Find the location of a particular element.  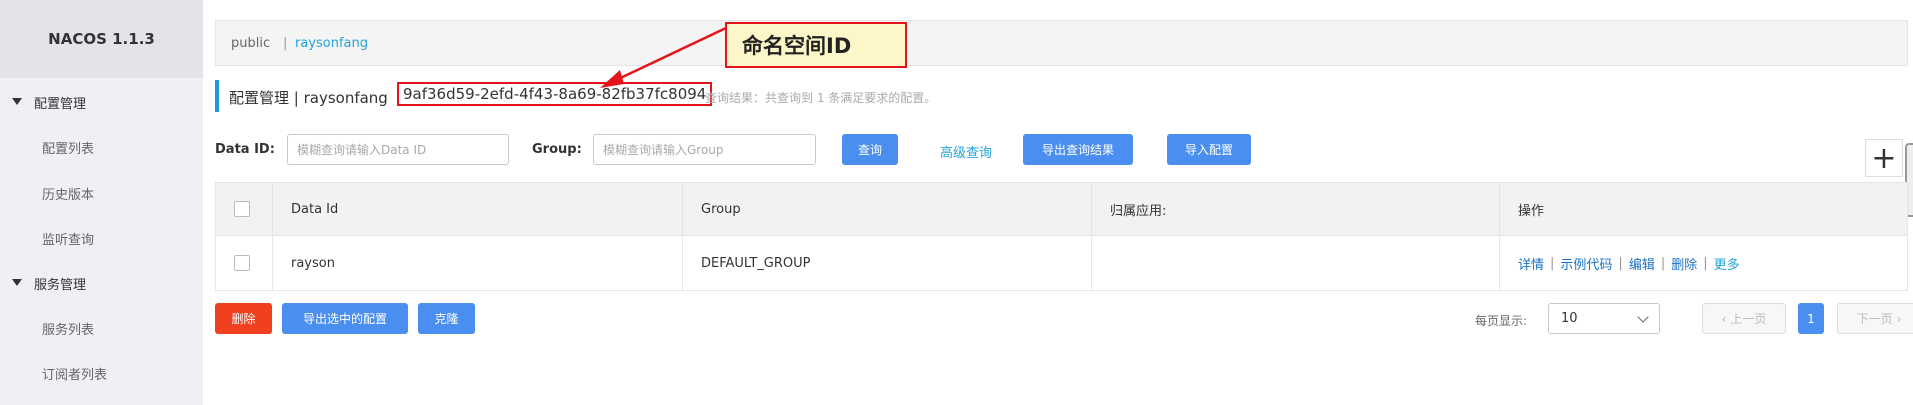

action-delete-link: 删除 is located at coordinates (1684, 263).